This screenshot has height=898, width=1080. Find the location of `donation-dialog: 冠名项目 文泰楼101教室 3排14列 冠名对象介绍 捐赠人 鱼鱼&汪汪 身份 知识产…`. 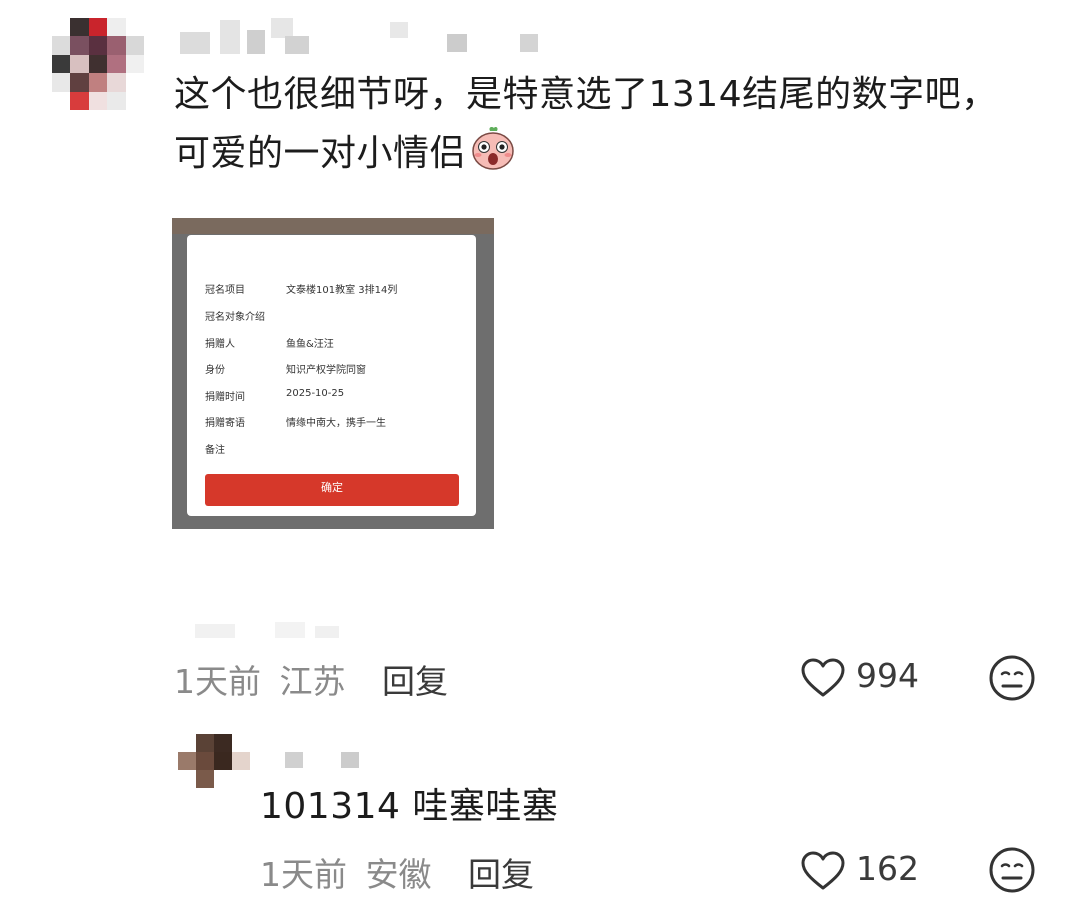

donation-dialog: 冠名项目 文泰楼101教室 3排14列 冠名对象介绍 捐赠人 鱼鱼&汪汪 身份 知识产… is located at coordinates (331, 375).